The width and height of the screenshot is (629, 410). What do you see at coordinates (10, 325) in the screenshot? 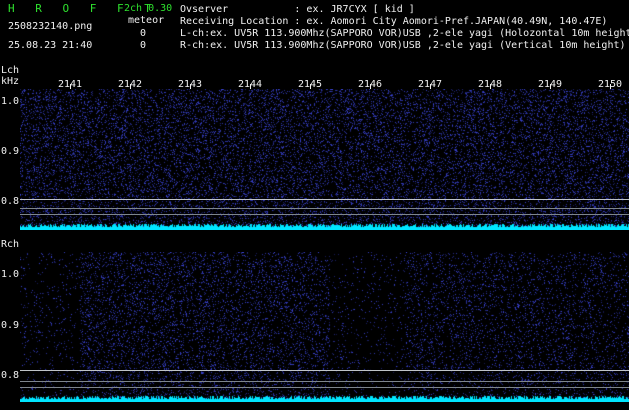
I see `rch-tick-2: 0.9` at bounding box center [10, 325].